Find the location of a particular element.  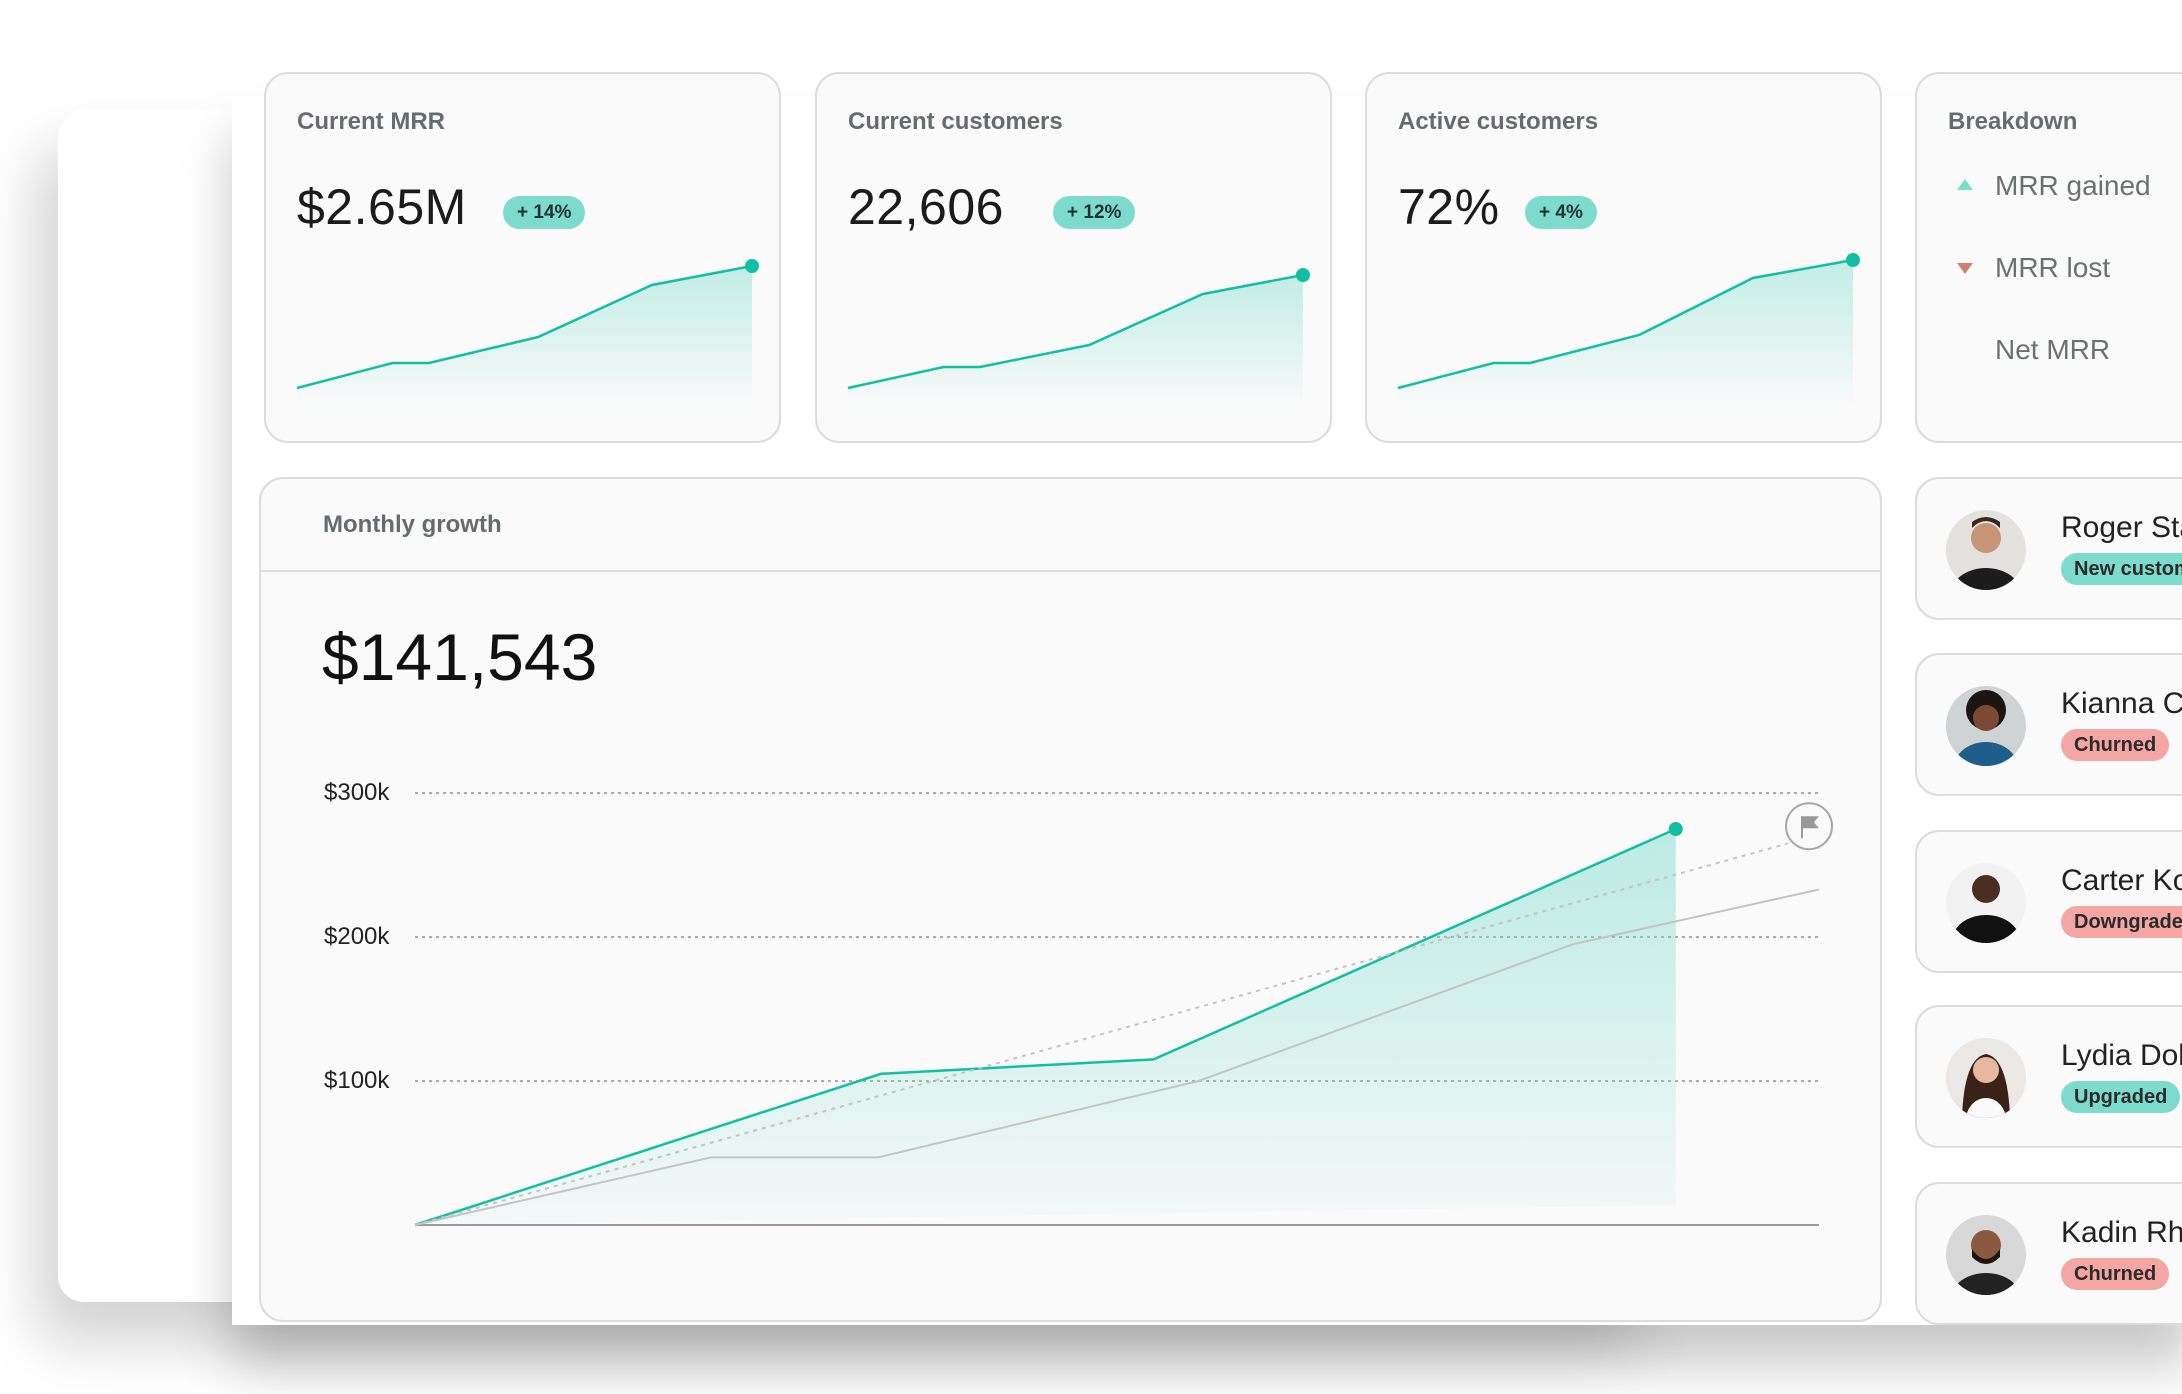

customer-card: Roger Sta New customer is located at coordinates (2048, 548).